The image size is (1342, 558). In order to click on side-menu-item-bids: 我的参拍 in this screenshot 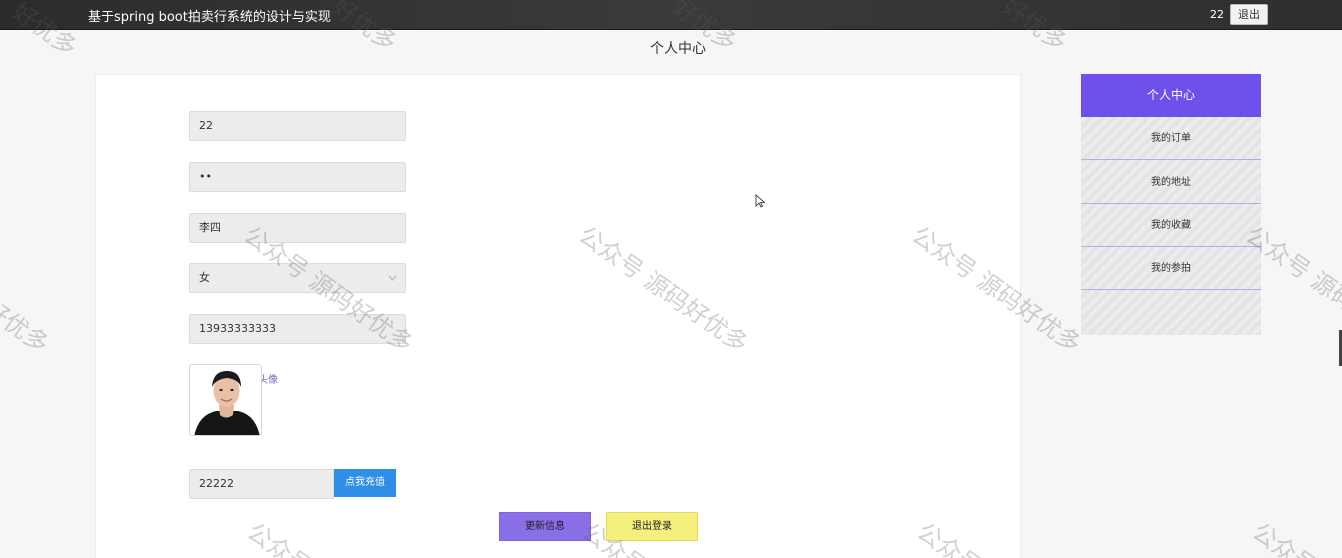, I will do `click(1171, 268)`.